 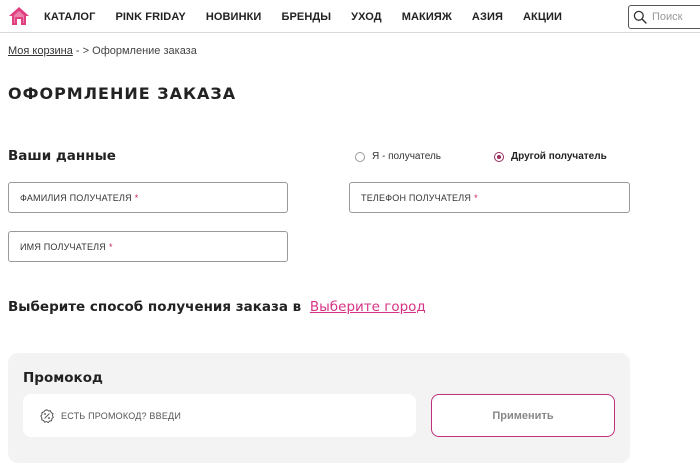 What do you see at coordinates (148, 246) in the screenshot?
I see `first-name-field: ИМЯ ПОЛУЧАТЕЛЯ *` at bounding box center [148, 246].